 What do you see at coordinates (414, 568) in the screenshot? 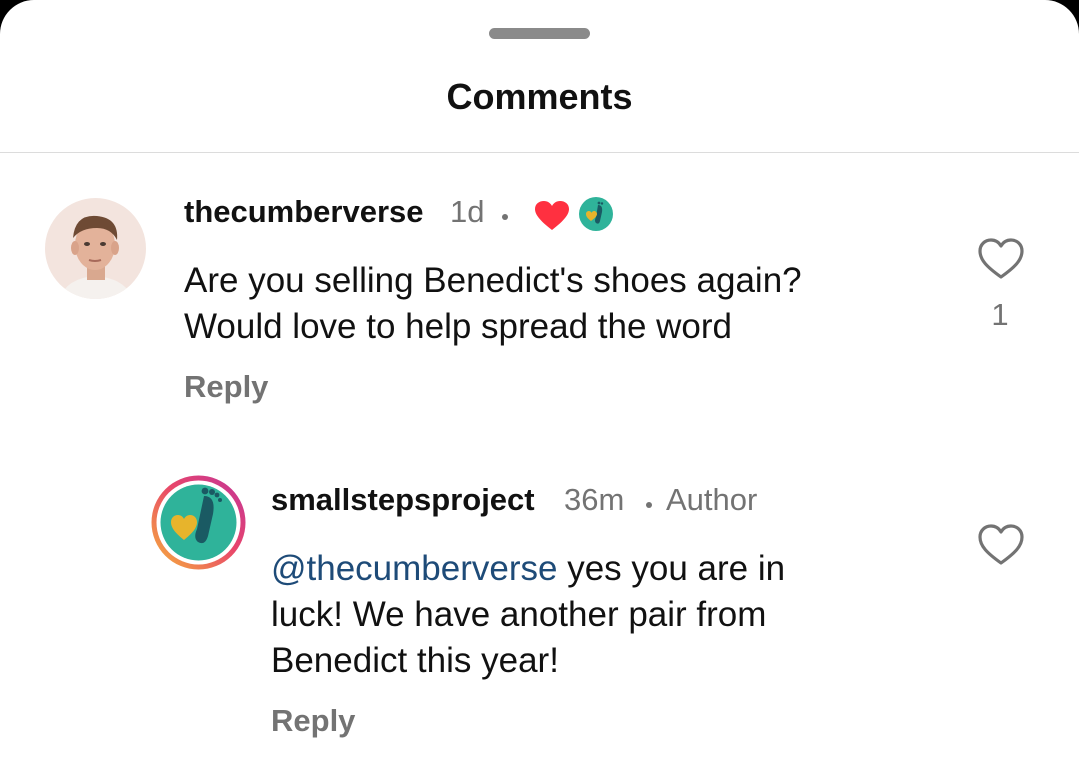
I see `mention-link: @thecumberverse` at bounding box center [414, 568].